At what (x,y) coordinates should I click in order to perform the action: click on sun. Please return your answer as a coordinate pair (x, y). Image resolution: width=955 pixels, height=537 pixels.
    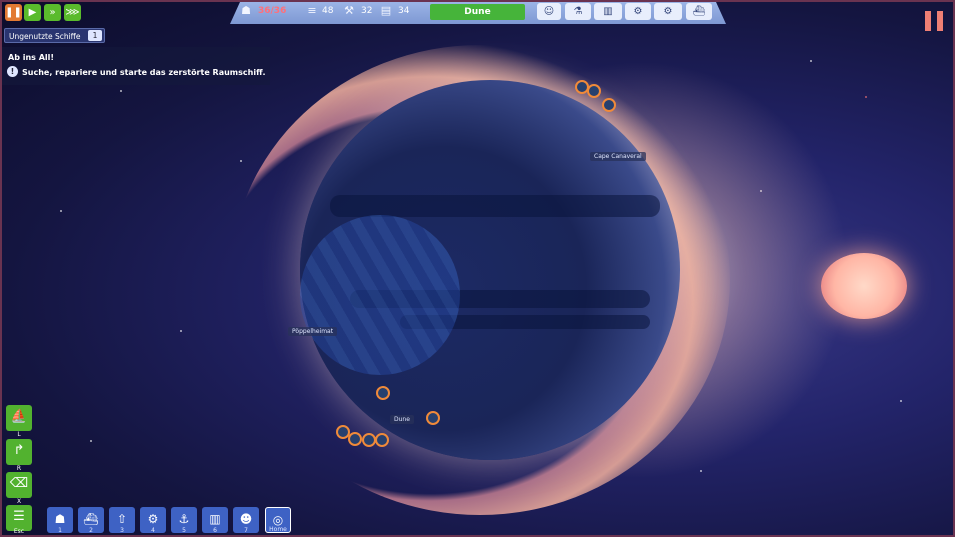
    Looking at the image, I should click on (864, 286).